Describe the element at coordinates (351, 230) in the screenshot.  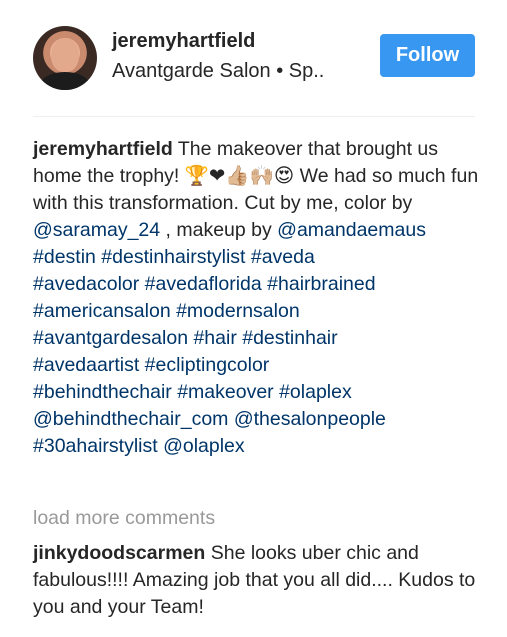
I see `caption-mention-amandaemaus: @amandaemaus` at that location.